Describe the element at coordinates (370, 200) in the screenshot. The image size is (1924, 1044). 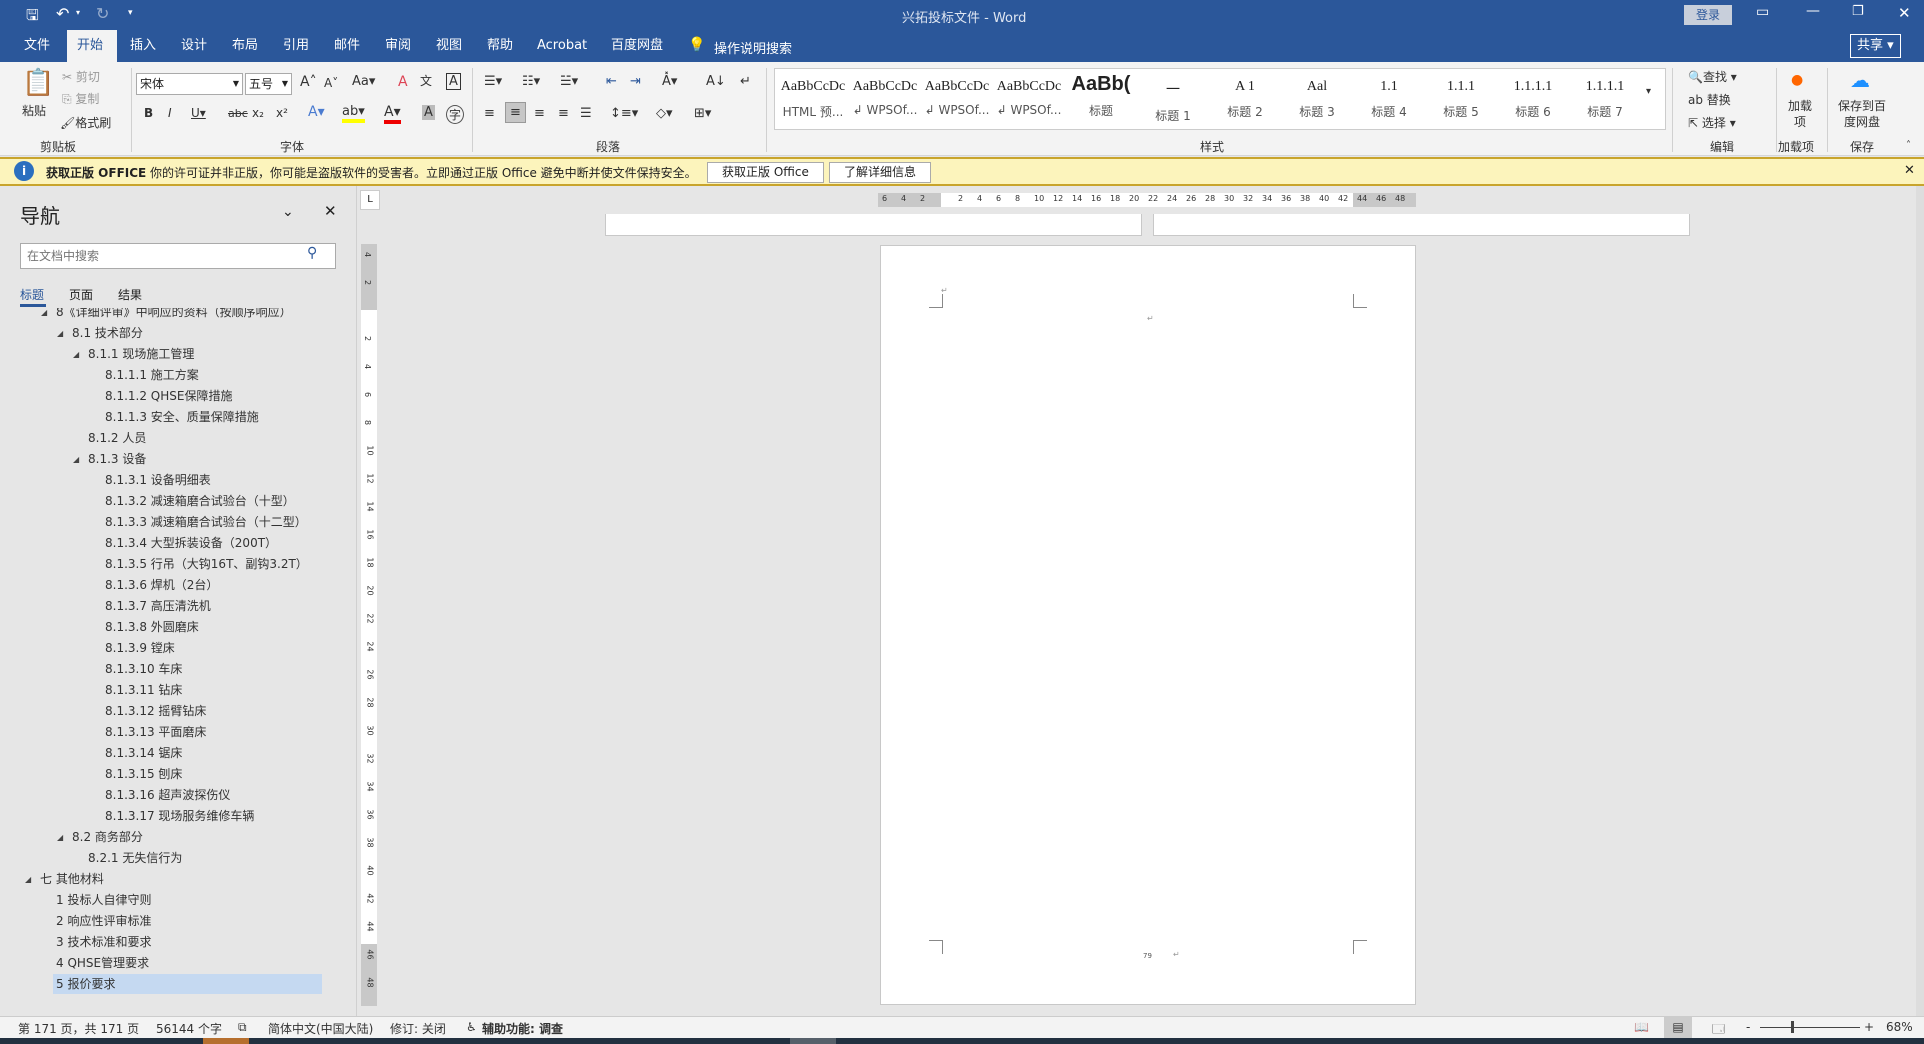
I see `tab-selector: L` at that location.